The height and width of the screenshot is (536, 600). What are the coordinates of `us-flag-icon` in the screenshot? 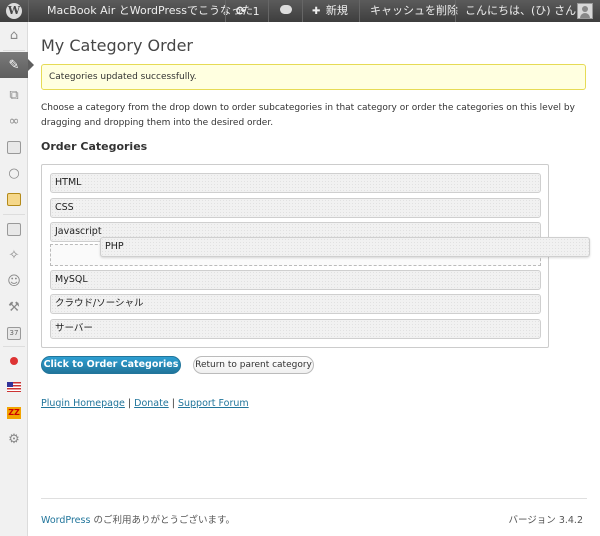 It's located at (14, 387).